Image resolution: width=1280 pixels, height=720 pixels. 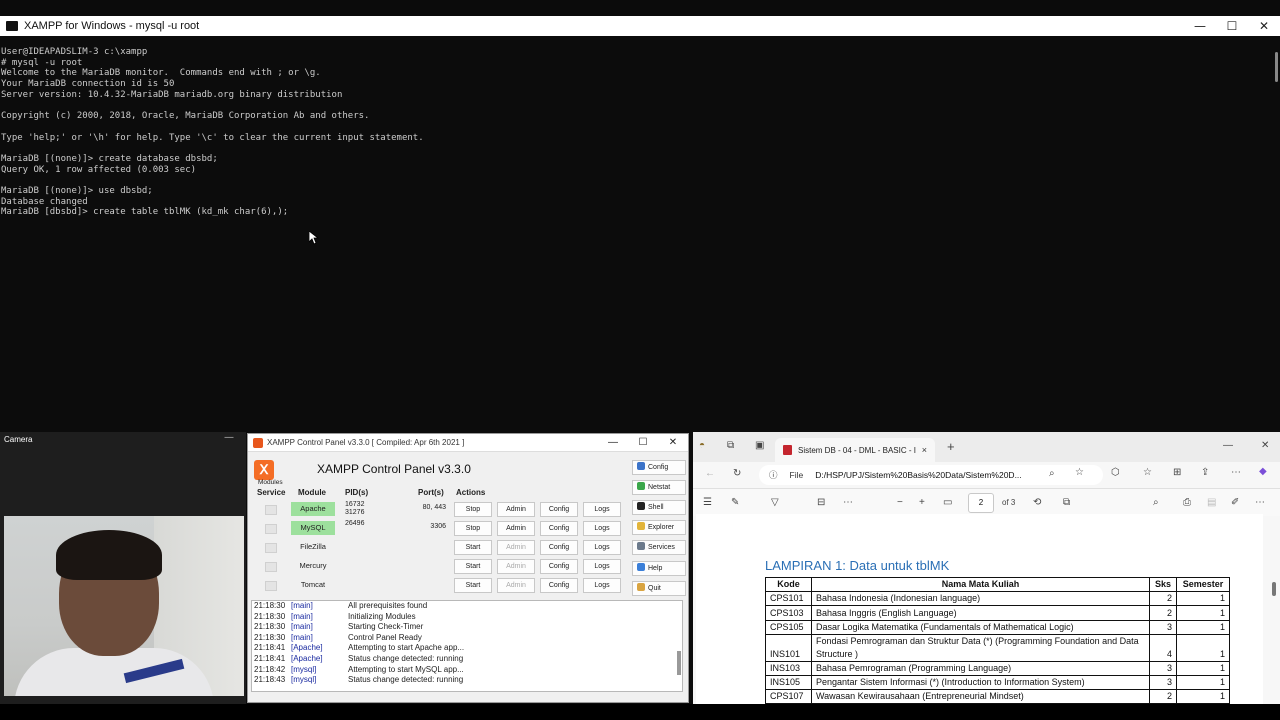 I want to click on workspaces-icon: ⧉, so click(x=730, y=445).